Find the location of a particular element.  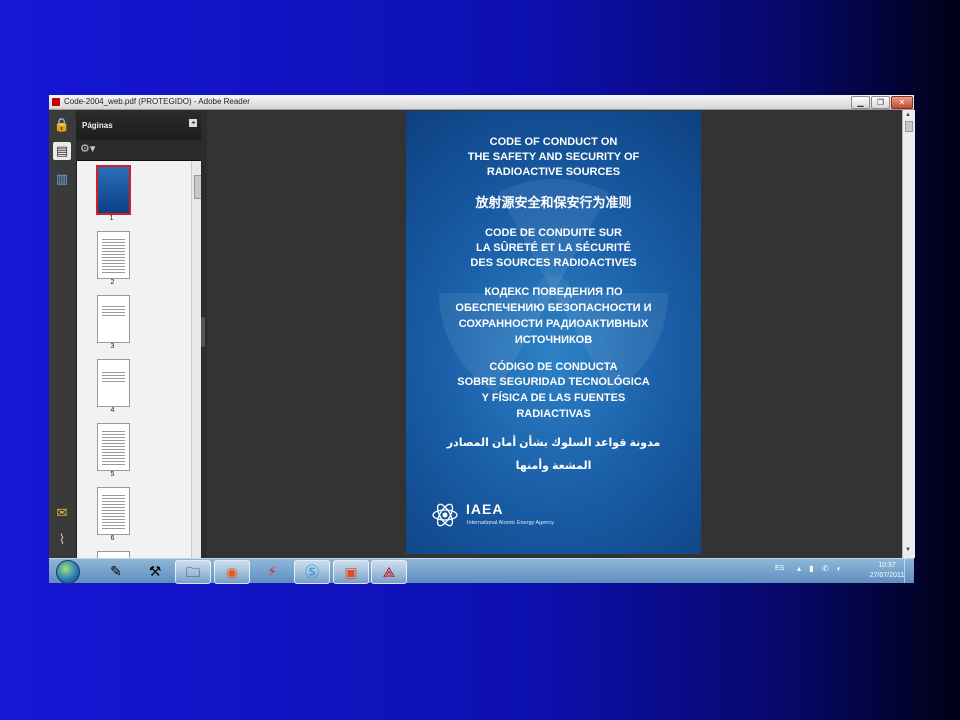

taskbar-app-tools: ⚒ is located at coordinates (155, 571).